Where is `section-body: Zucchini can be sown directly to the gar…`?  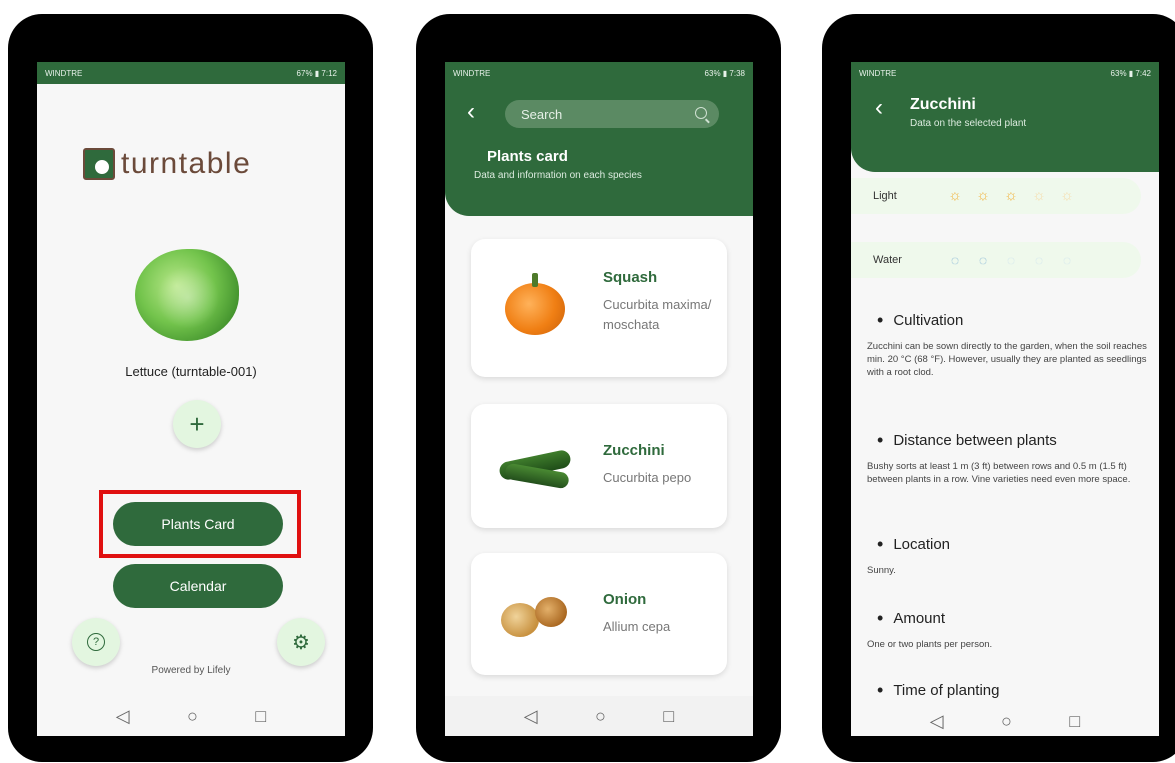 section-body: Zucchini can be sown directly to the gar… is located at coordinates (1007, 359).